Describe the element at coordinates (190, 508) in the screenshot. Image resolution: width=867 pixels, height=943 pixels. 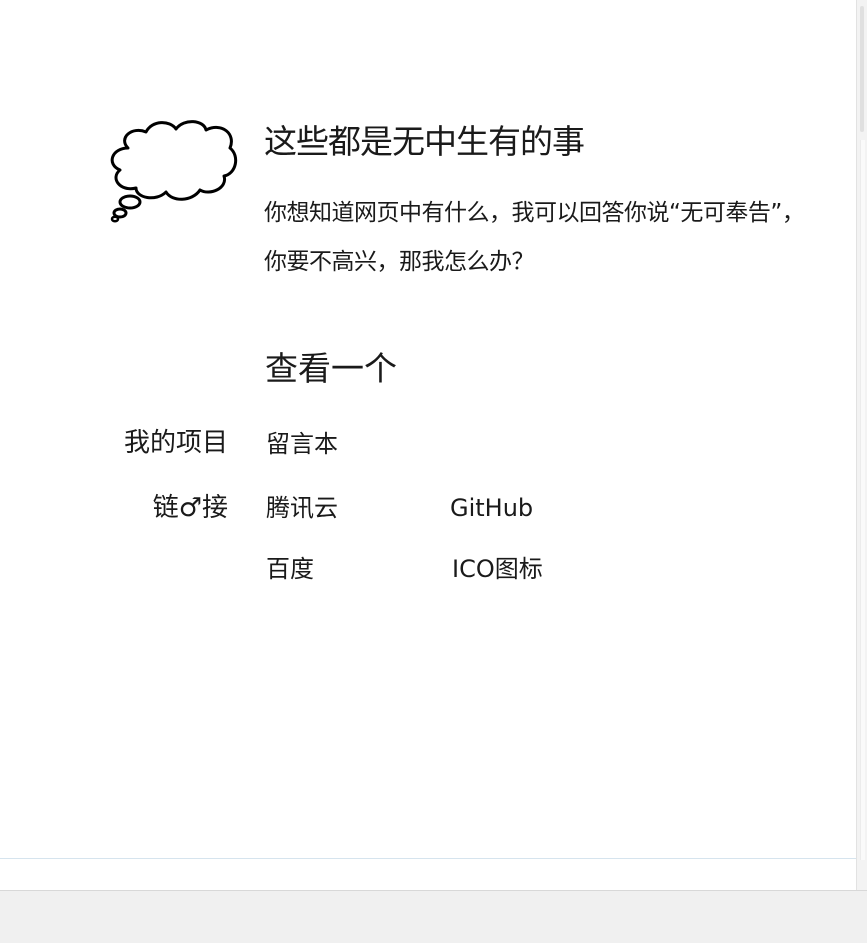
I see `links-label: 链♂接` at that location.